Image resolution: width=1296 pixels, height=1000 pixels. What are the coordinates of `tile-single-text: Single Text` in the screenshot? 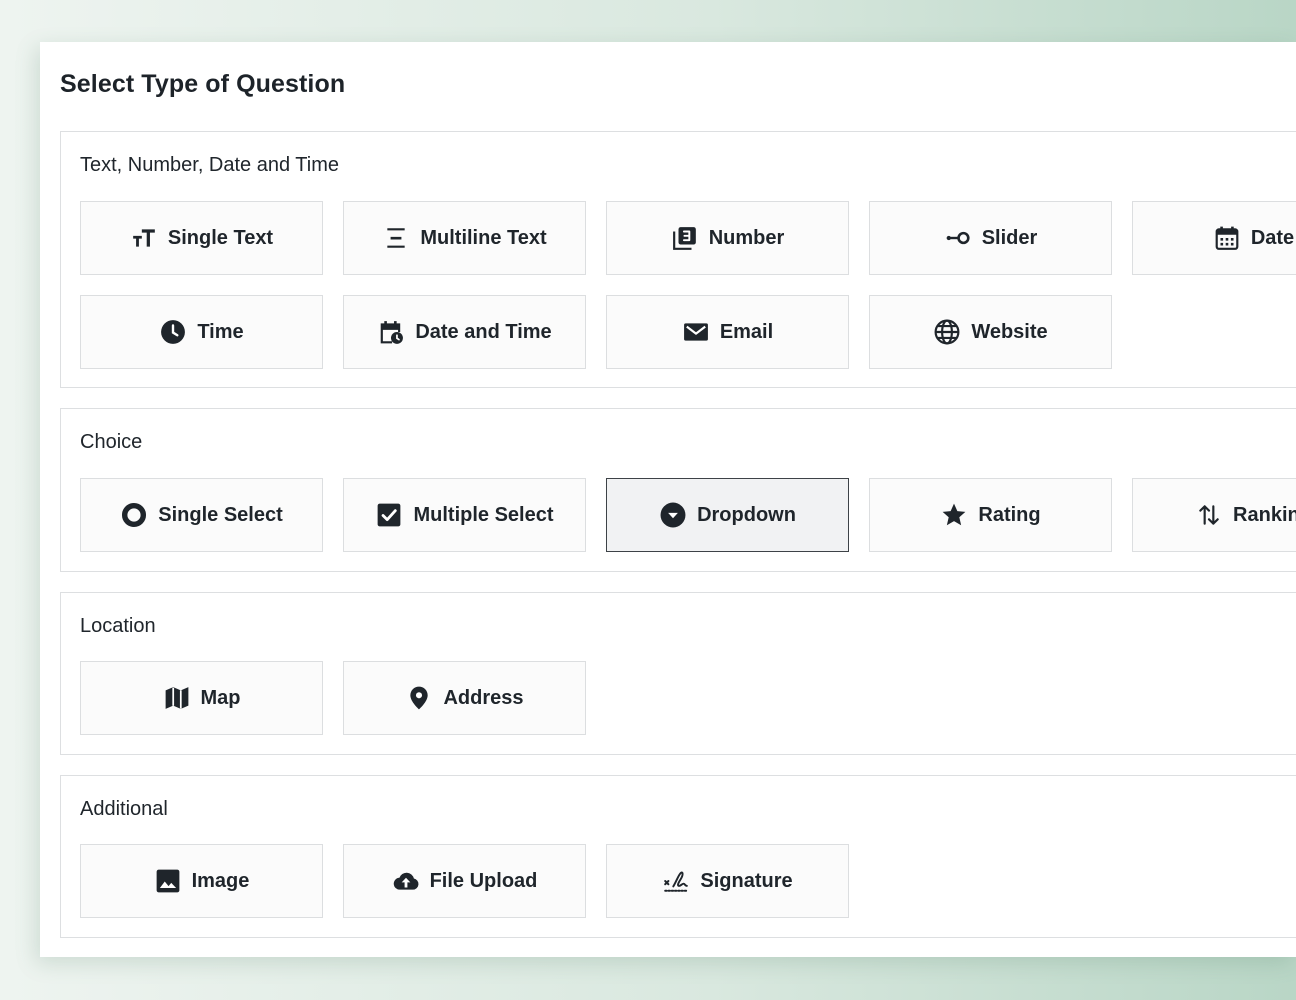 It's located at (201, 238).